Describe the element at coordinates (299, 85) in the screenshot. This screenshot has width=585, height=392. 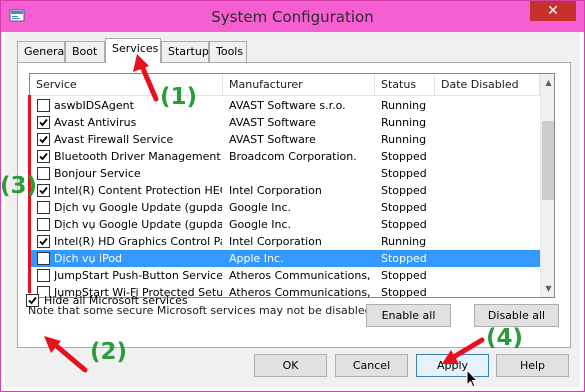
I see `column-header-manufacturer: Manufacturer` at that location.